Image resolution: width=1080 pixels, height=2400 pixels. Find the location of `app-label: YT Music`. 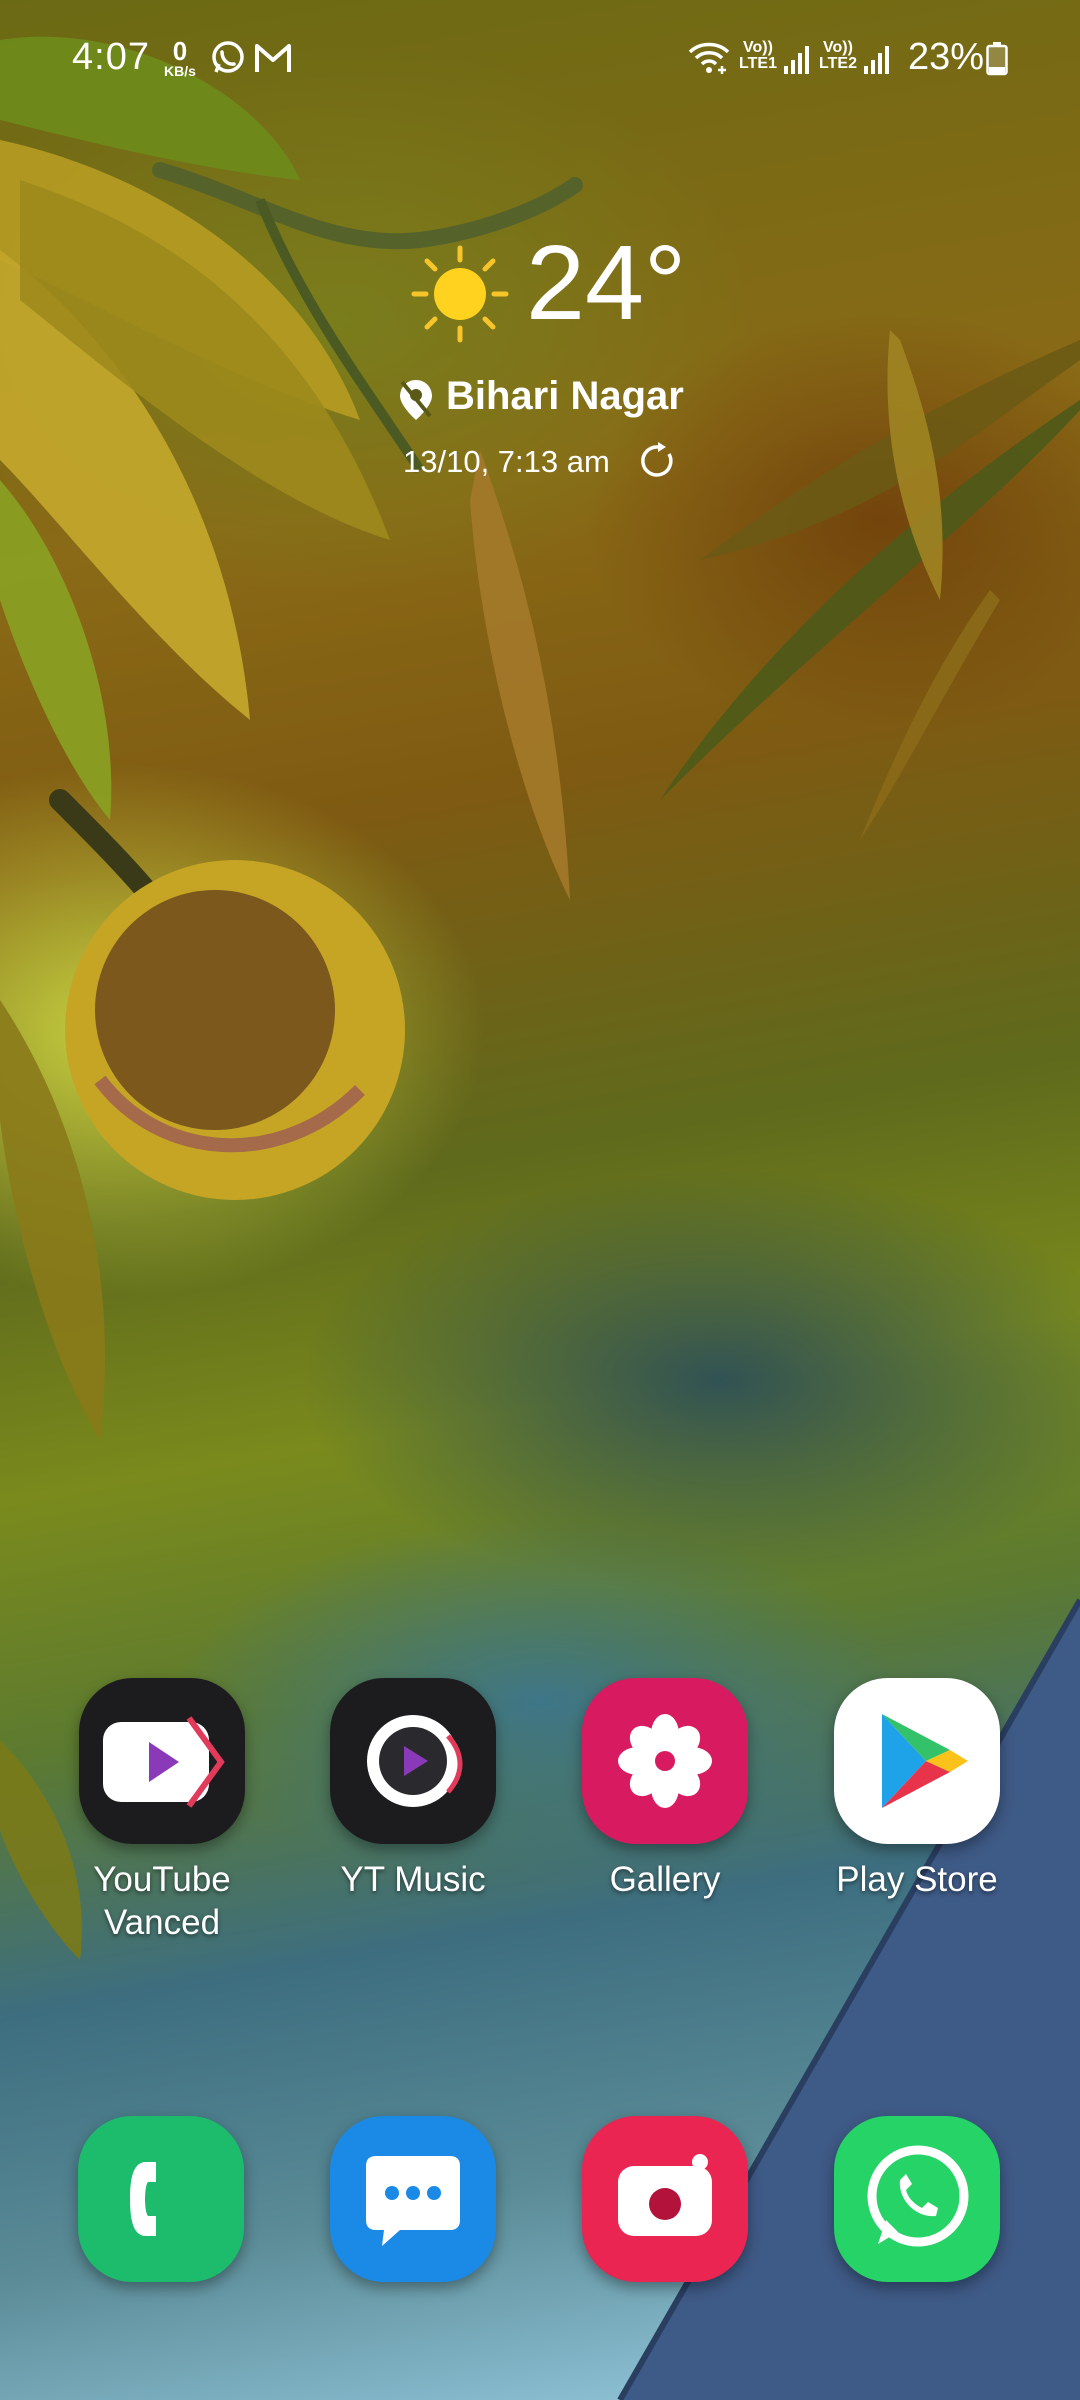

app-label: YT Music is located at coordinates (413, 1879).